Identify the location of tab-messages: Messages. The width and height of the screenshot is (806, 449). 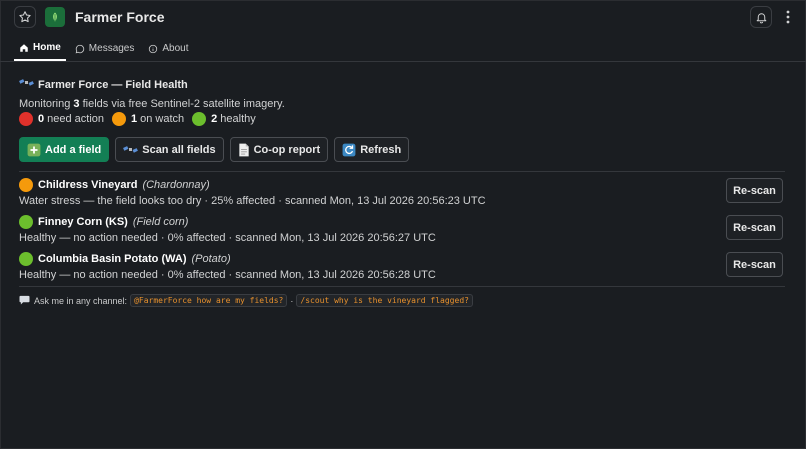
(105, 48).